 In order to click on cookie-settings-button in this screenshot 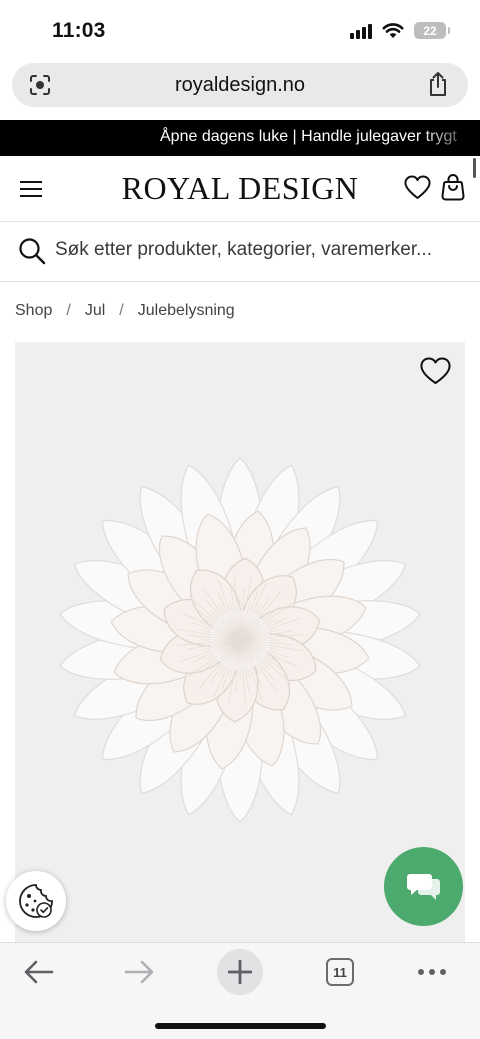, I will do `click(36, 901)`.